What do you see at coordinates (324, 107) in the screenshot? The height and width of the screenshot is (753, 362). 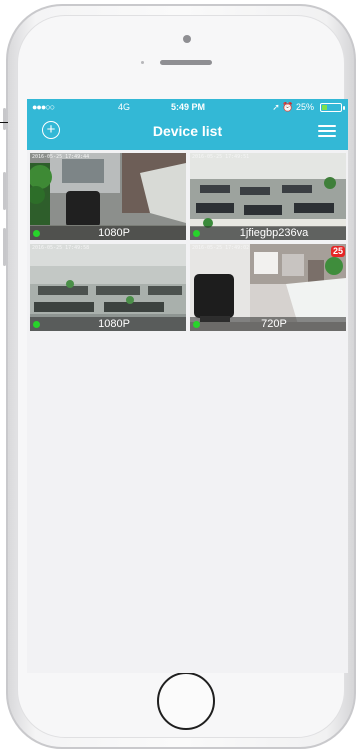 I see `battery-level` at bounding box center [324, 107].